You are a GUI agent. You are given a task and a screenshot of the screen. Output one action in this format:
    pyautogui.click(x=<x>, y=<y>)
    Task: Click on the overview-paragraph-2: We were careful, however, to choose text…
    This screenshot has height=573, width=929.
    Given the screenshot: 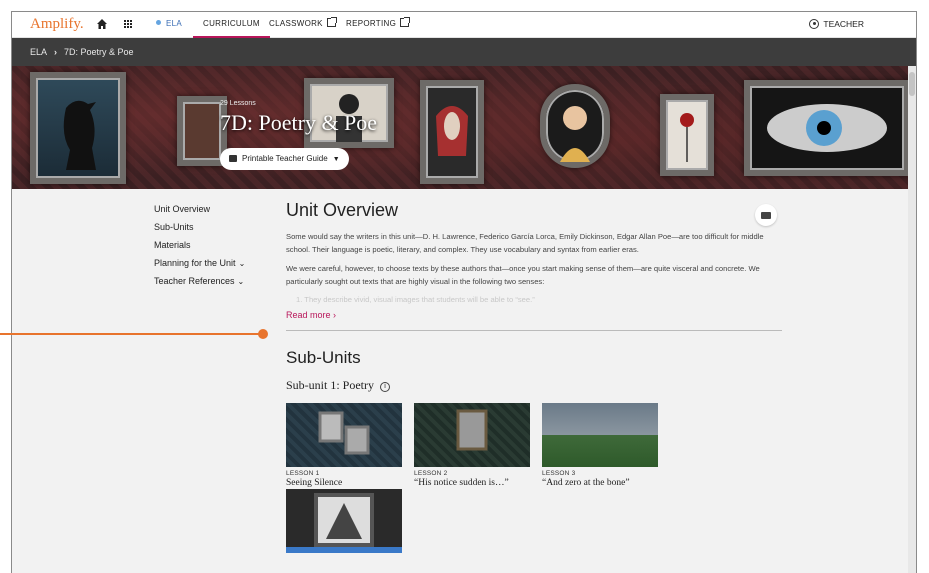 What is the action you would take?
    pyautogui.click(x=523, y=275)
    